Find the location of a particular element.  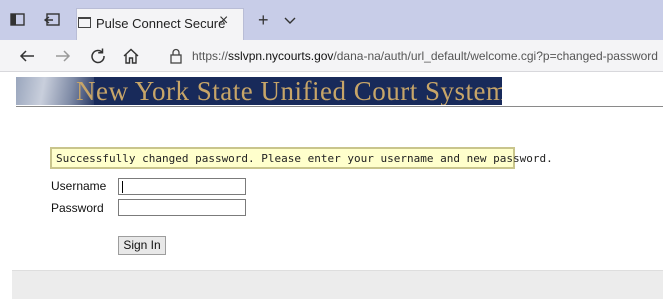

home-icon is located at coordinates (131, 56).